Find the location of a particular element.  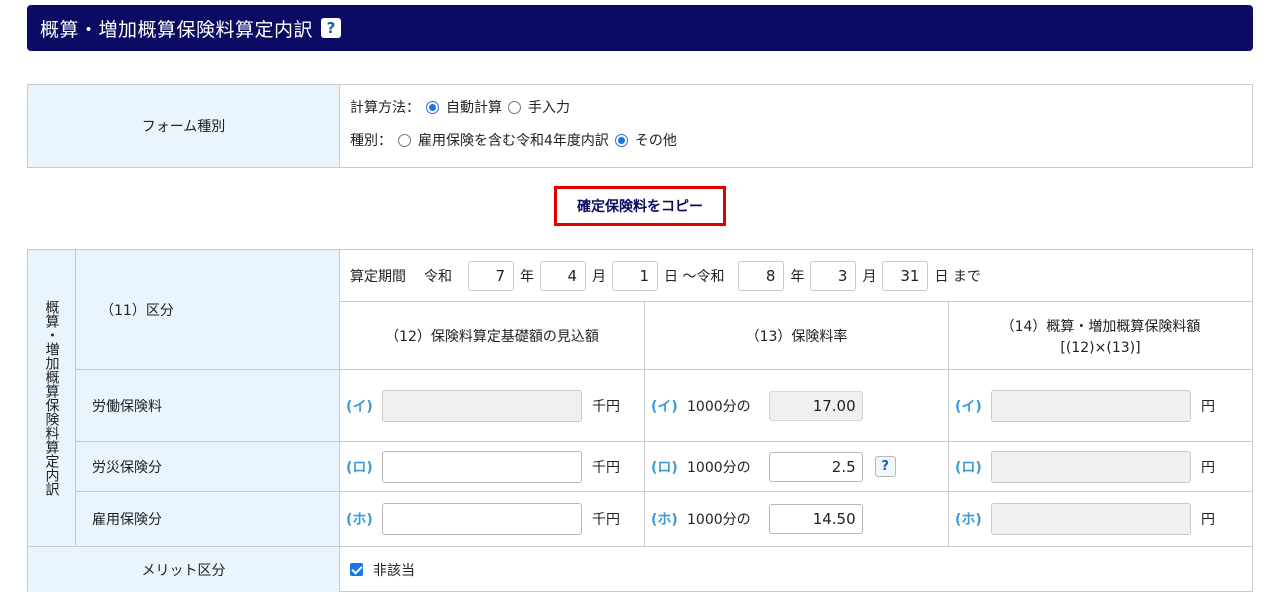

calc-manual-radio is located at coordinates (514, 107).